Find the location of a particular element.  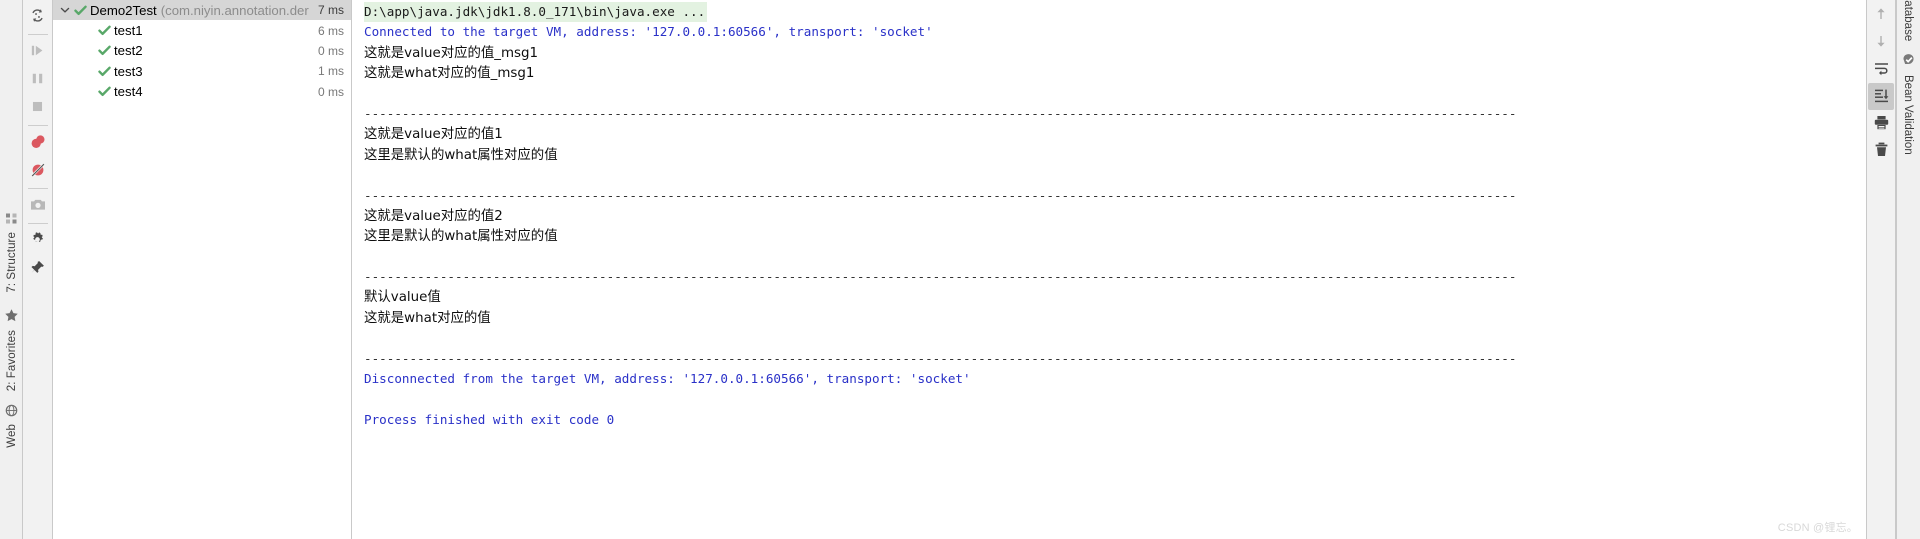

arrow-down-icon is located at coordinates (1881, 42).